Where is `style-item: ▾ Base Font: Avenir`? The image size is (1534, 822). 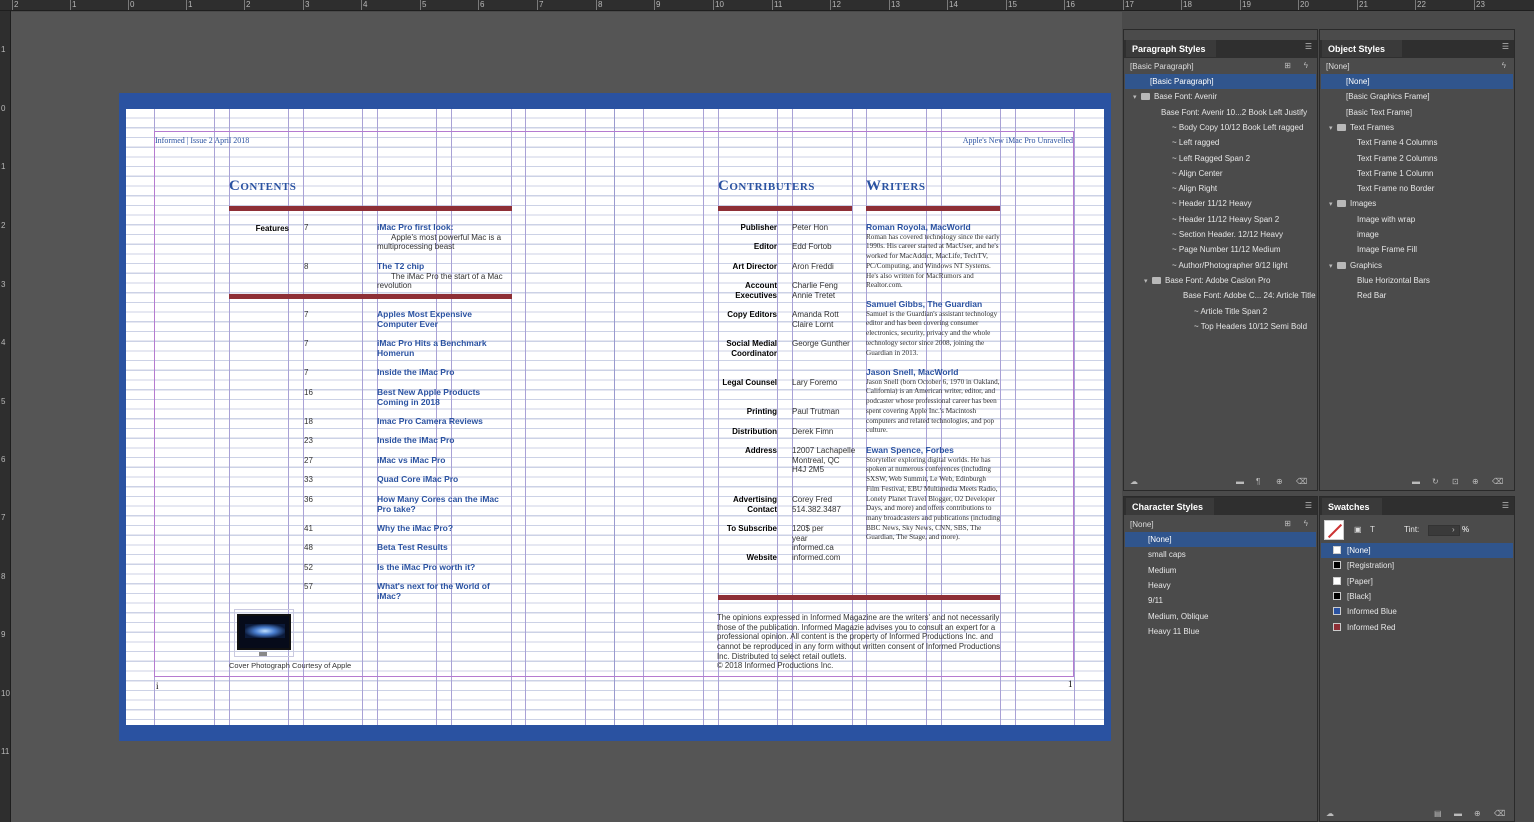
style-item: ▾ Base Font: Avenir is located at coordinates (1220, 96).